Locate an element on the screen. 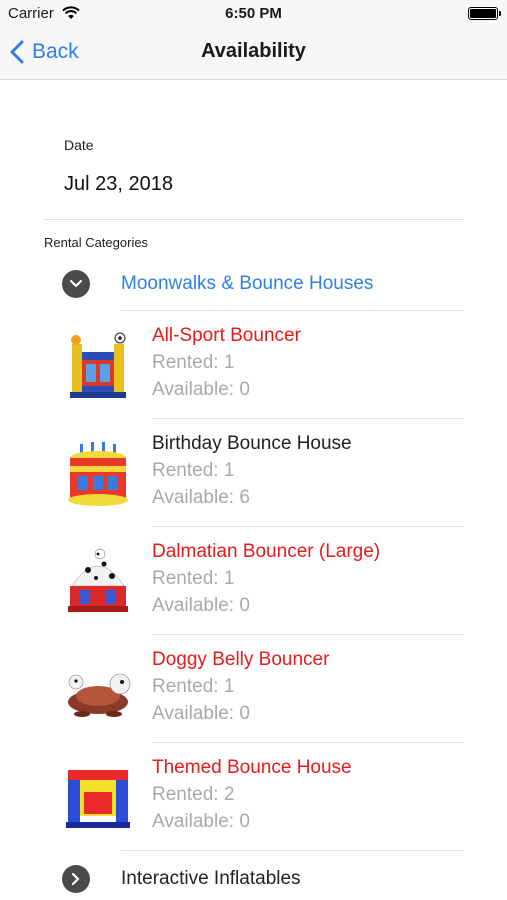  navigation-bar: Back Availability is located at coordinates (253, 53).